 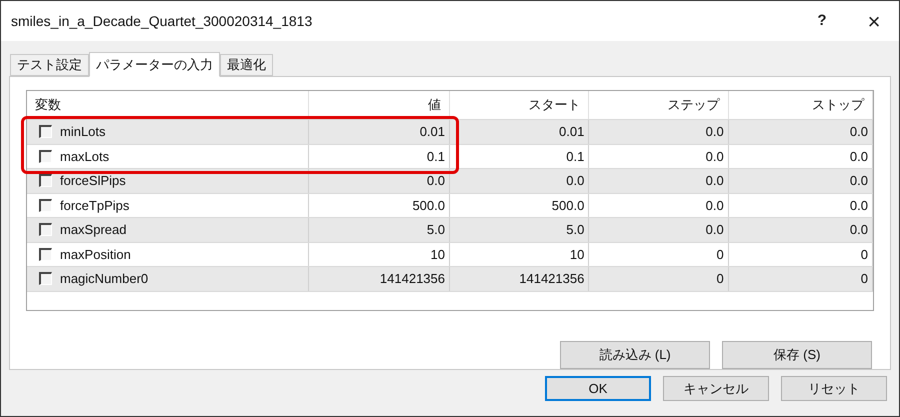 What do you see at coordinates (838, 105) in the screenshot?
I see `column-header: ストップ` at bounding box center [838, 105].